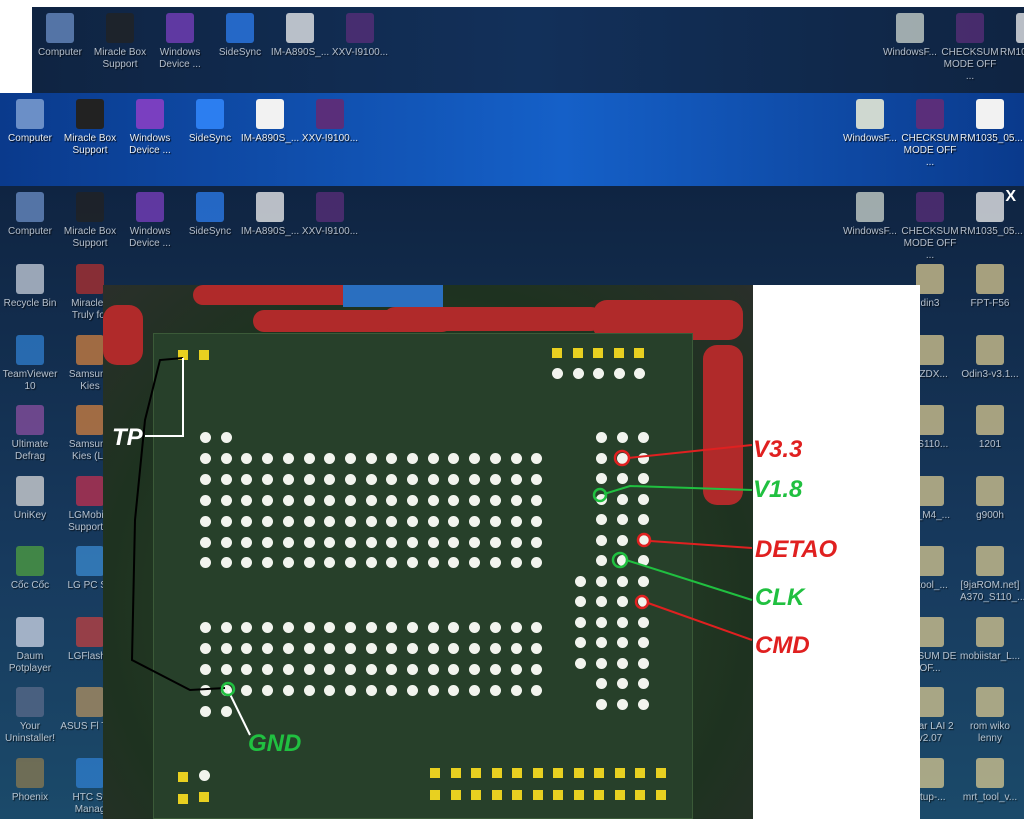 This screenshot has width=1024, height=819. I want to click on label-gnd: GND, so click(275, 743).